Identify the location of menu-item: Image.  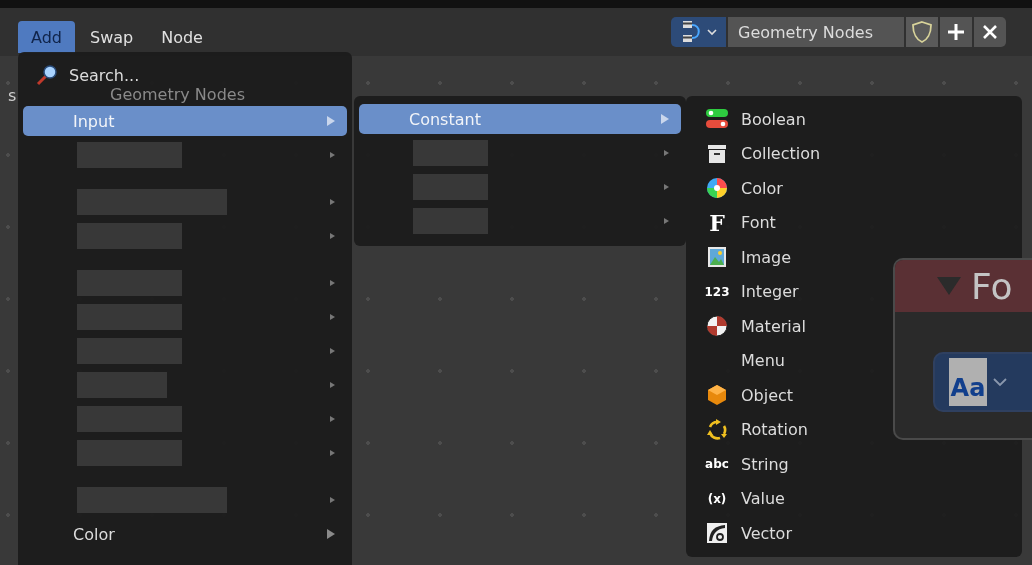
(746, 257).